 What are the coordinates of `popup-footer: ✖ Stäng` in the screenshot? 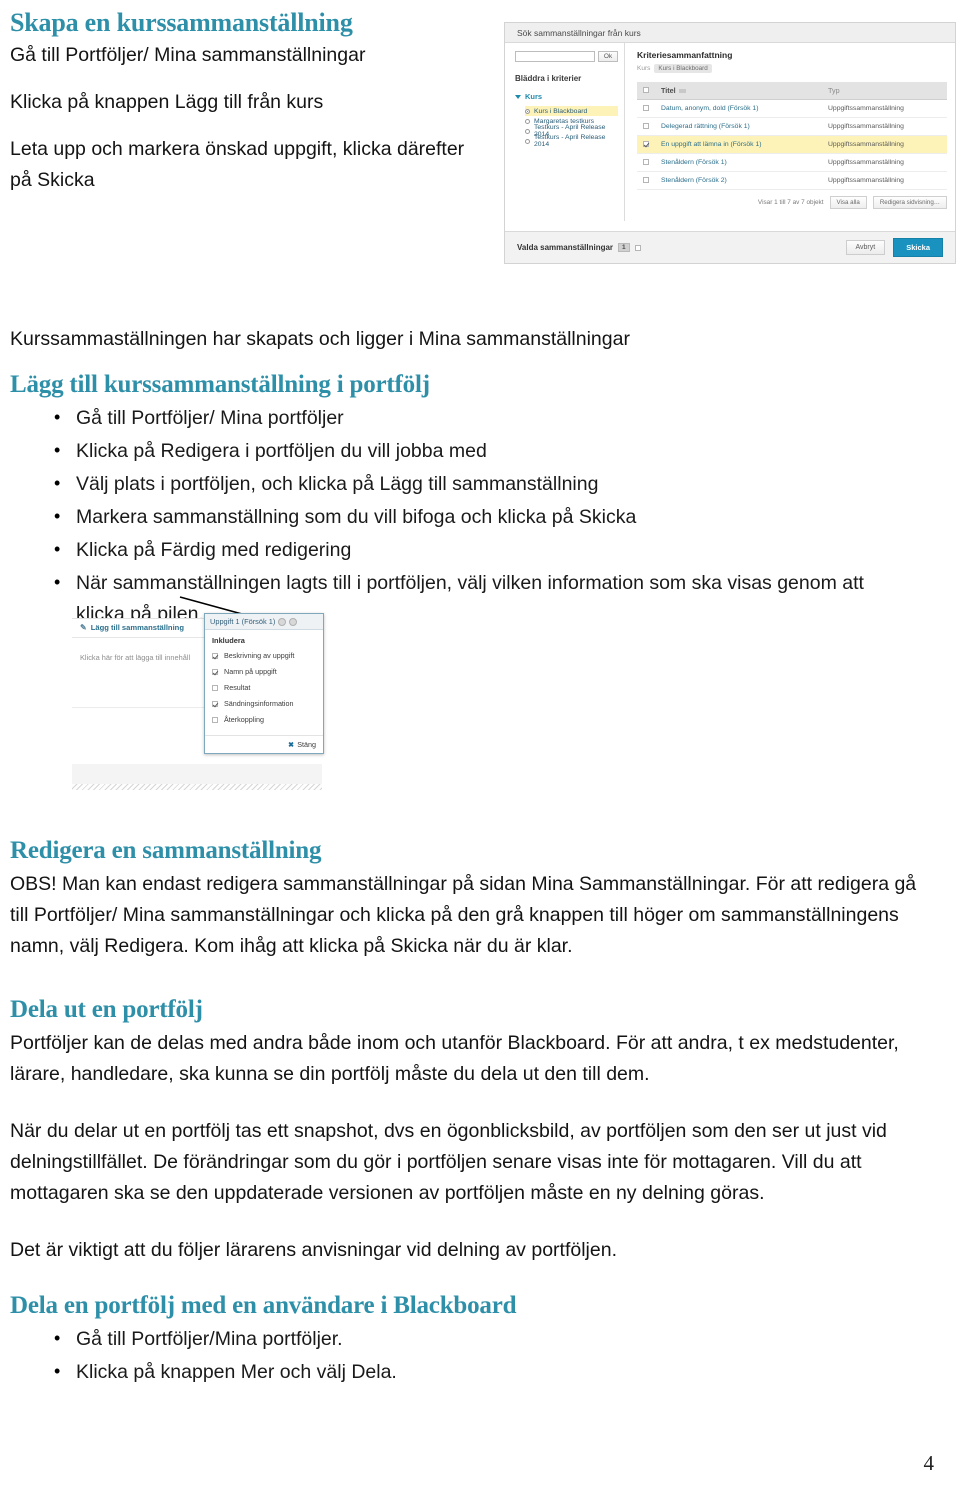 It's located at (264, 744).